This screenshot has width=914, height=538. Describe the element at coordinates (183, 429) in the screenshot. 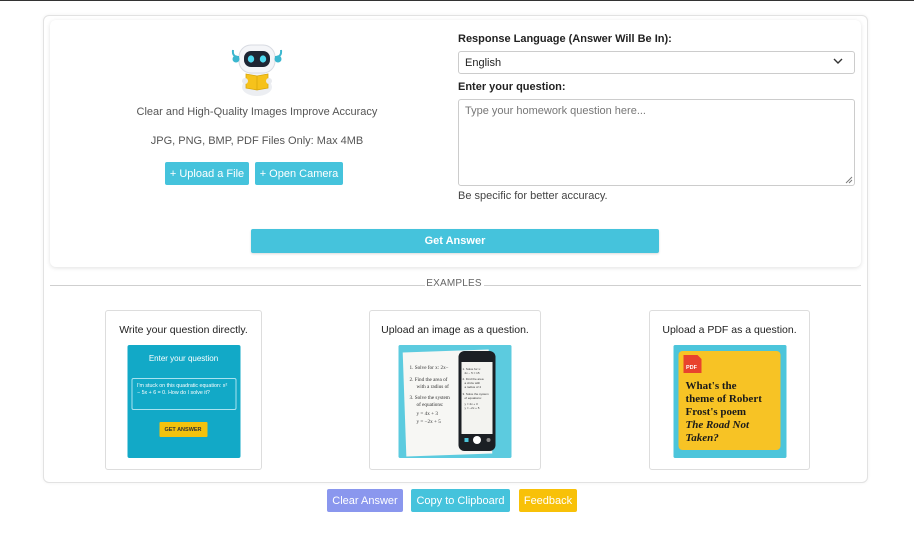

I see `thumb-get-answer-button: GET ANSWER` at that location.